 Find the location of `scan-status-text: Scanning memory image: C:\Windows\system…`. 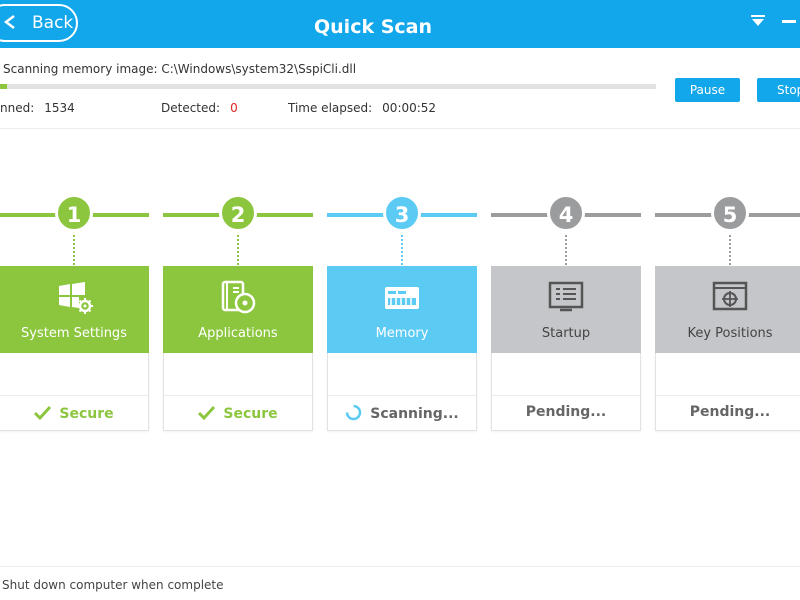

scan-status-text: Scanning memory image: C:\Windows\system… is located at coordinates (180, 69).